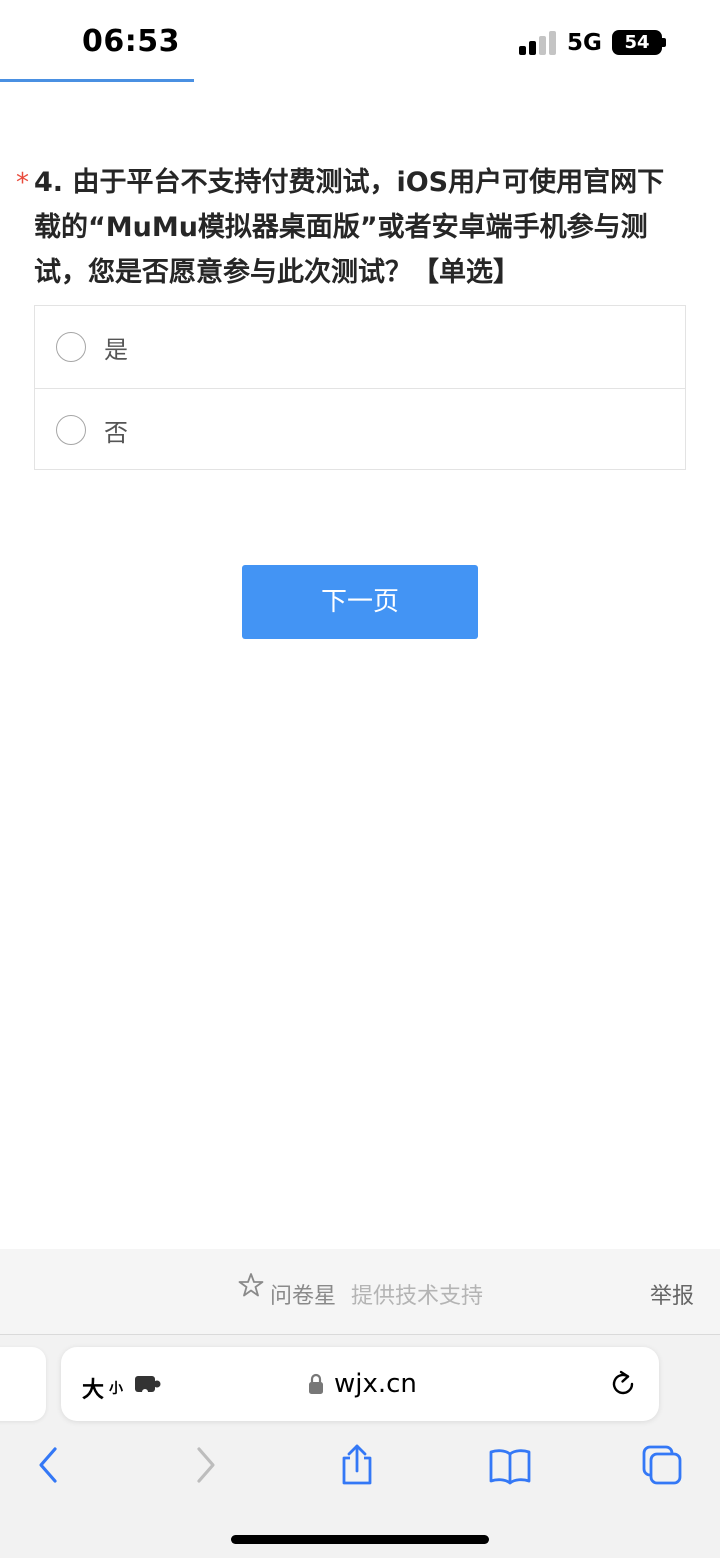 The image size is (720, 1558). What do you see at coordinates (538, 43) in the screenshot?
I see `cellular-signal-icon` at bounding box center [538, 43].